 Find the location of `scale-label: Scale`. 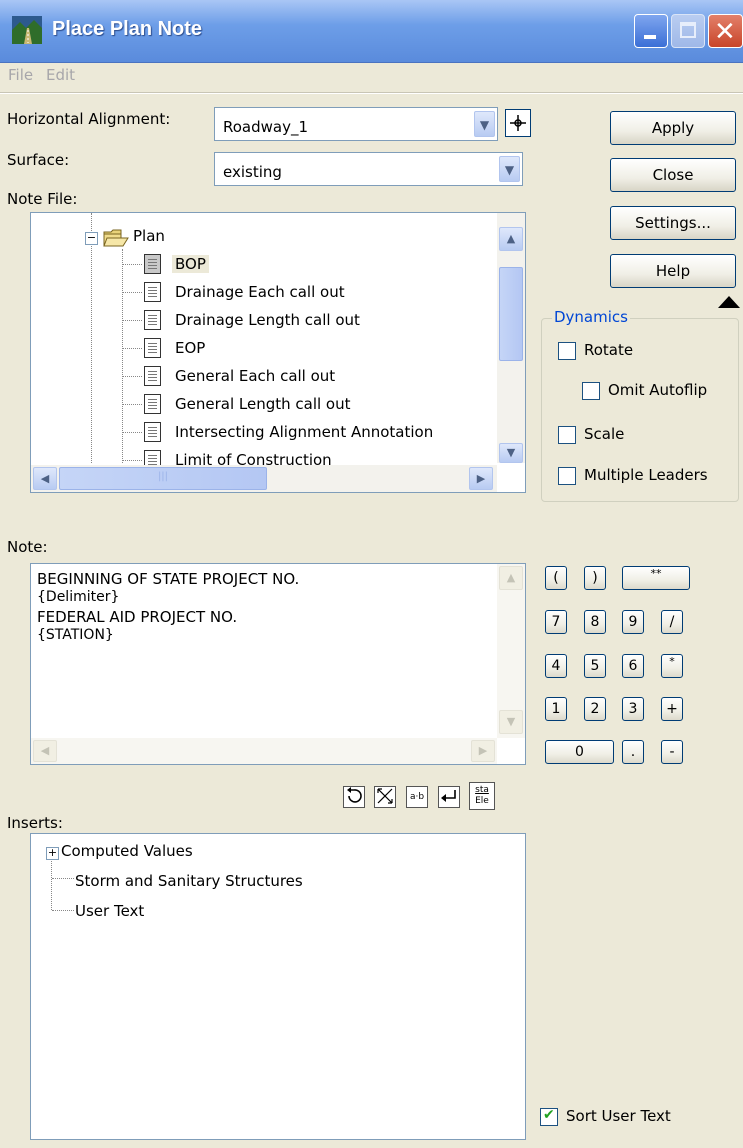

scale-label: Scale is located at coordinates (604, 434).